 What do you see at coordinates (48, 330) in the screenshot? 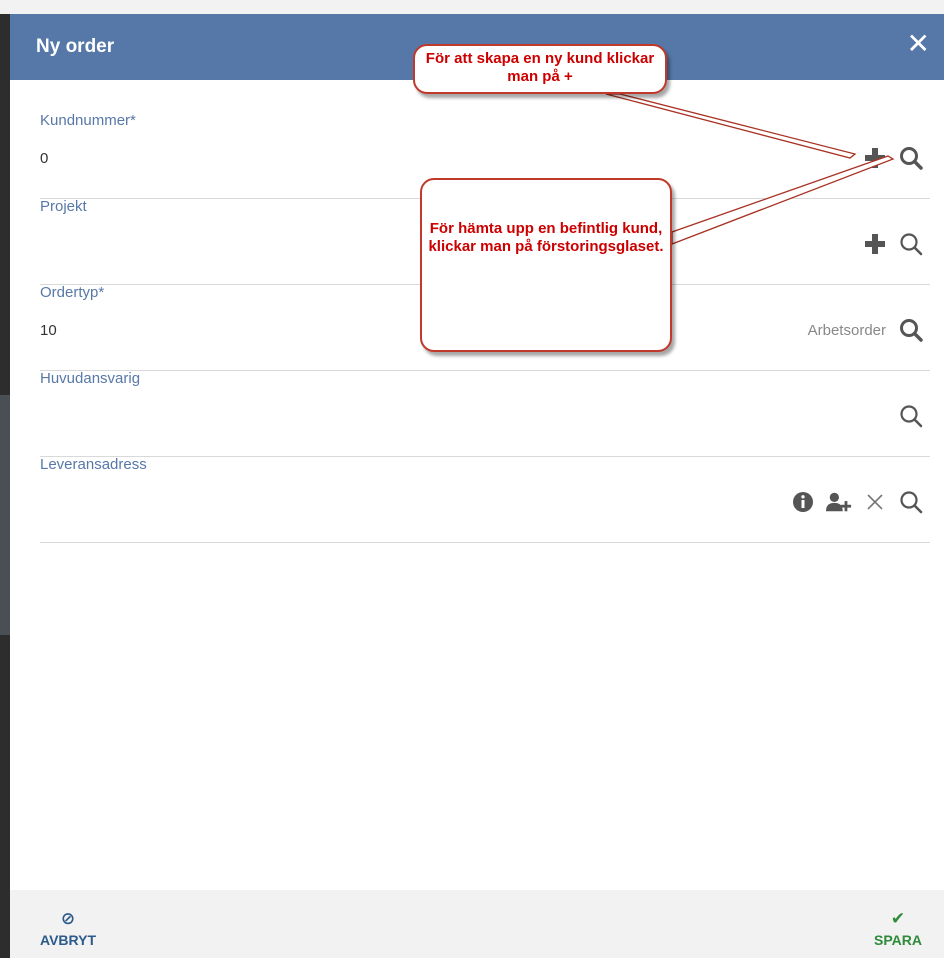
I see `field-value: 10` at bounding box center [48, 330].